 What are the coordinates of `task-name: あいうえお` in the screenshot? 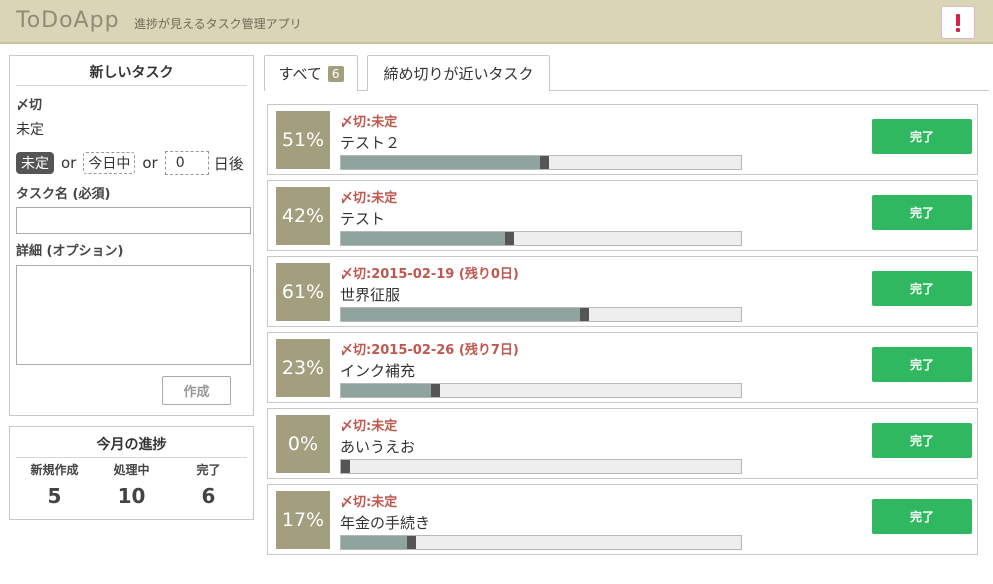 It's located at (378, 447).